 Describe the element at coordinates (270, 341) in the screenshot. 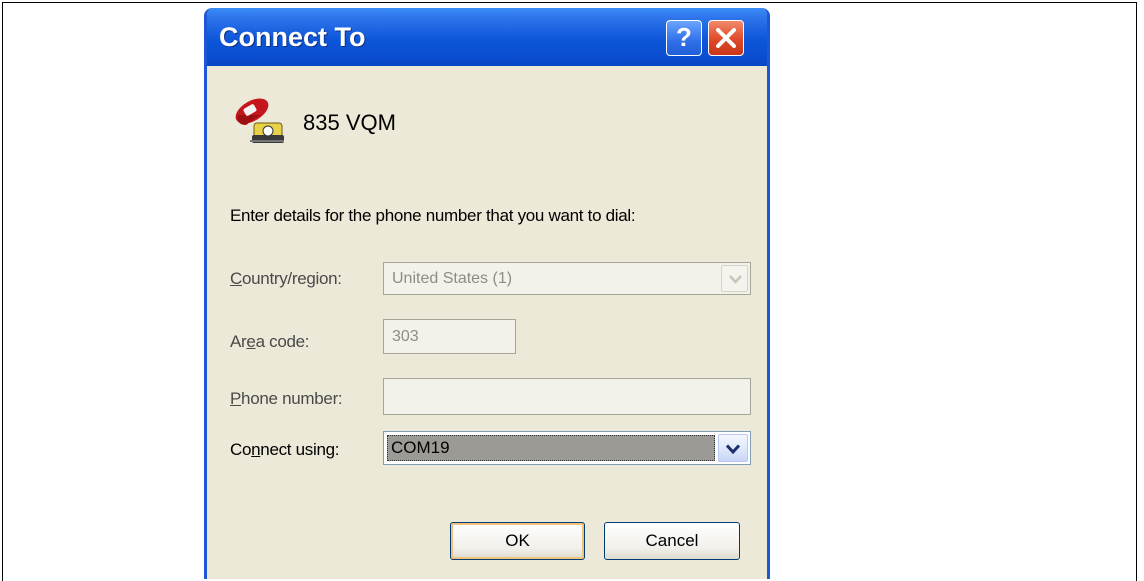

I see `area-code-label: Area code:` at that location.